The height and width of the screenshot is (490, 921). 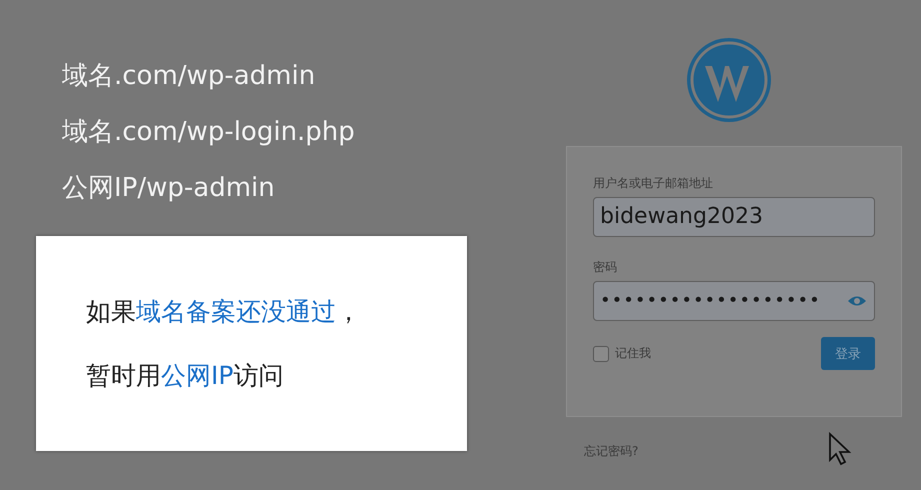 What do you see at coordinates (169, 188) in the screenshot?
I see `url-text: 公网IP/wp-admin` at bounding box center [169, 188].